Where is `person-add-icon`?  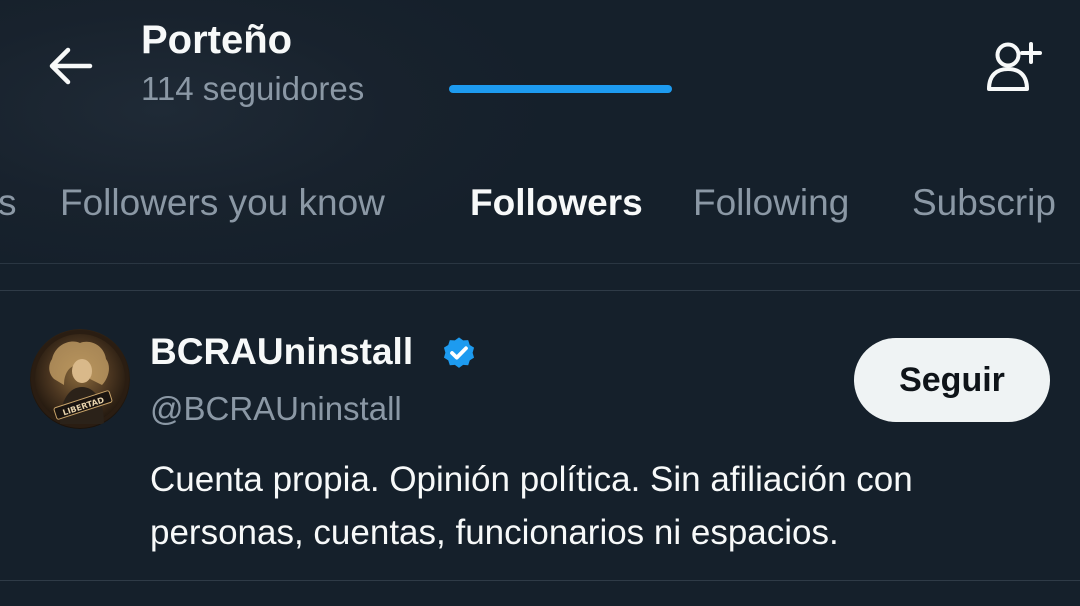 person-add-icon is located at coordinates (1014, 66).